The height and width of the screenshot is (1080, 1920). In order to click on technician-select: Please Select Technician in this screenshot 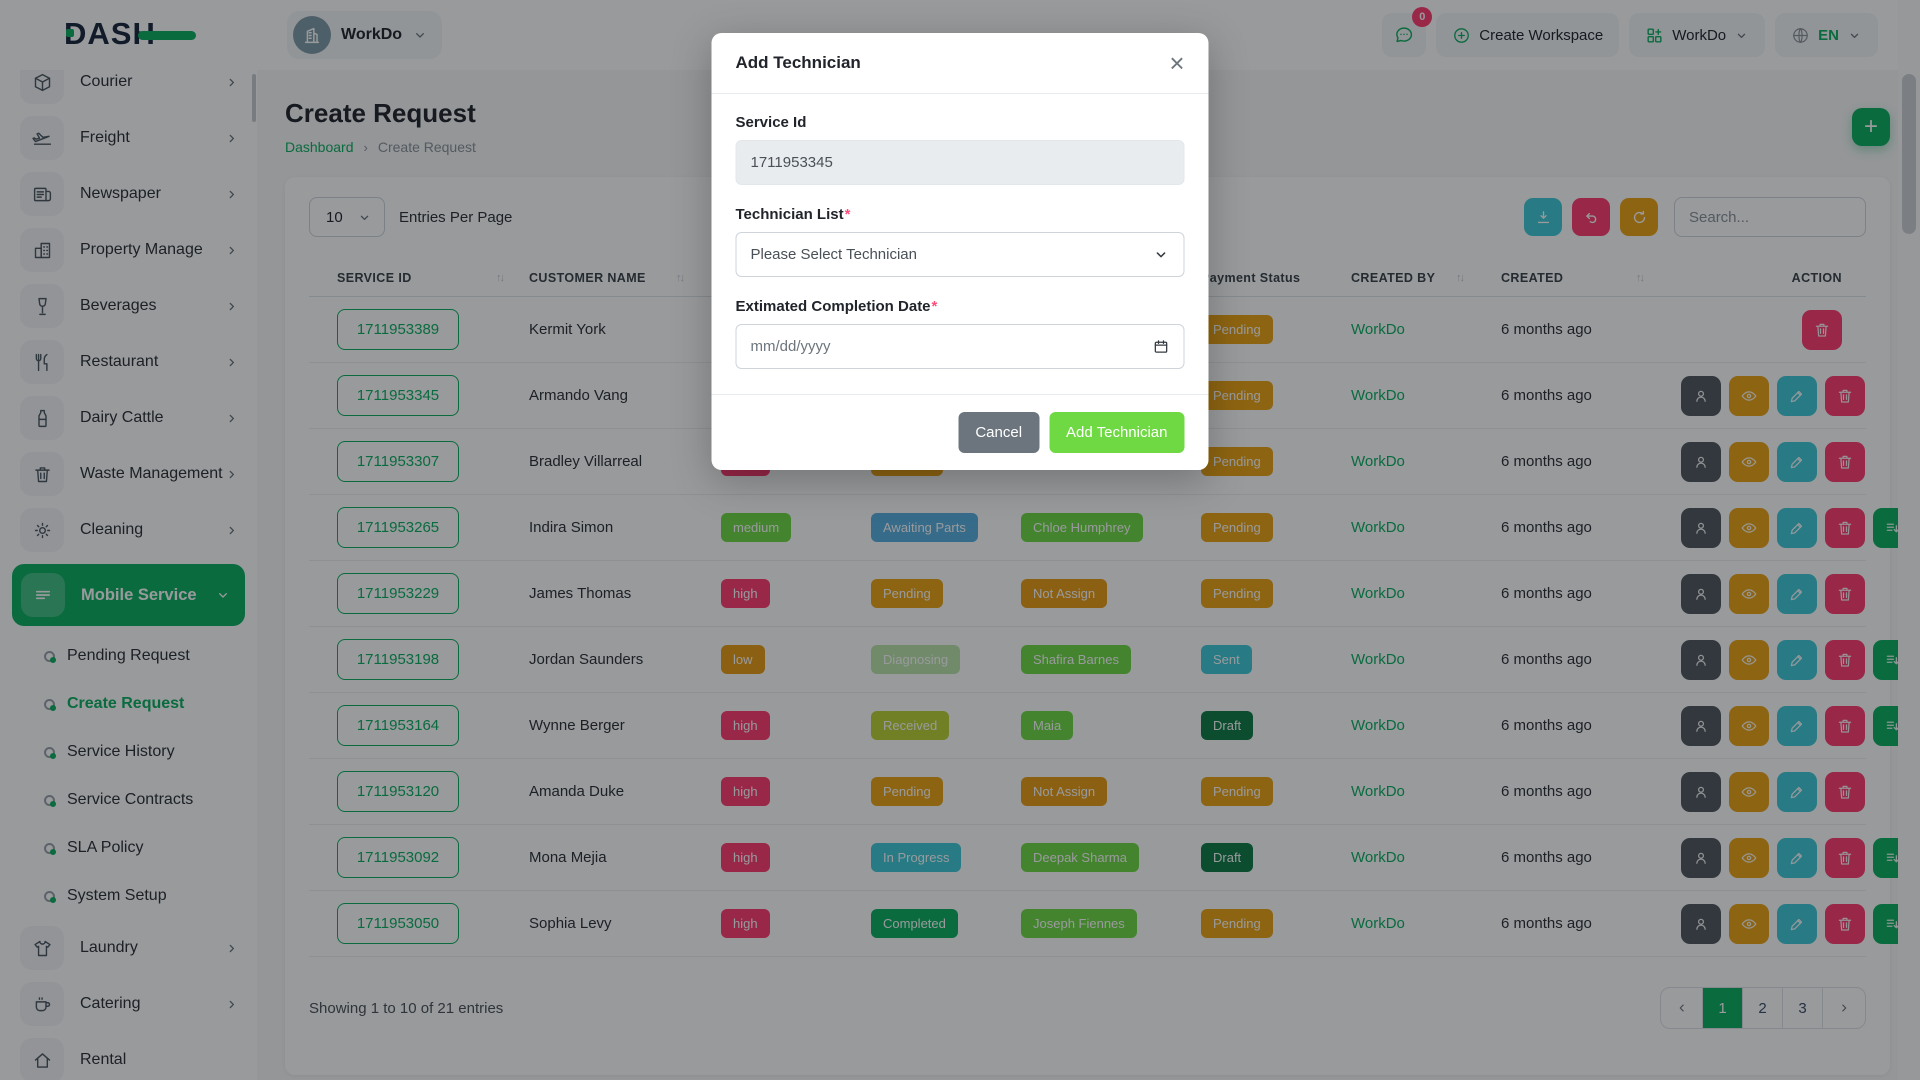, I will do `click(960, 254)`.